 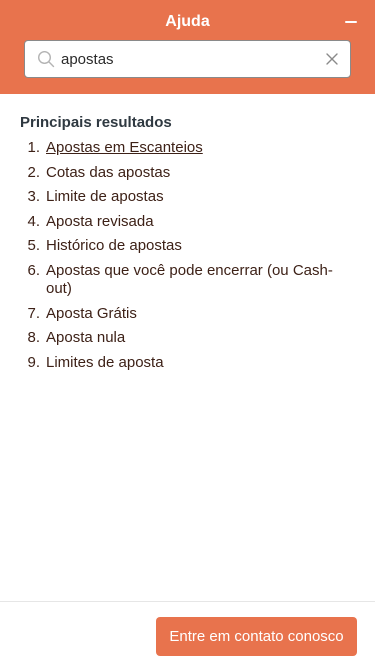 I want to click on widget-footer: Entre em contato conosco, so click(x=187, y=634).